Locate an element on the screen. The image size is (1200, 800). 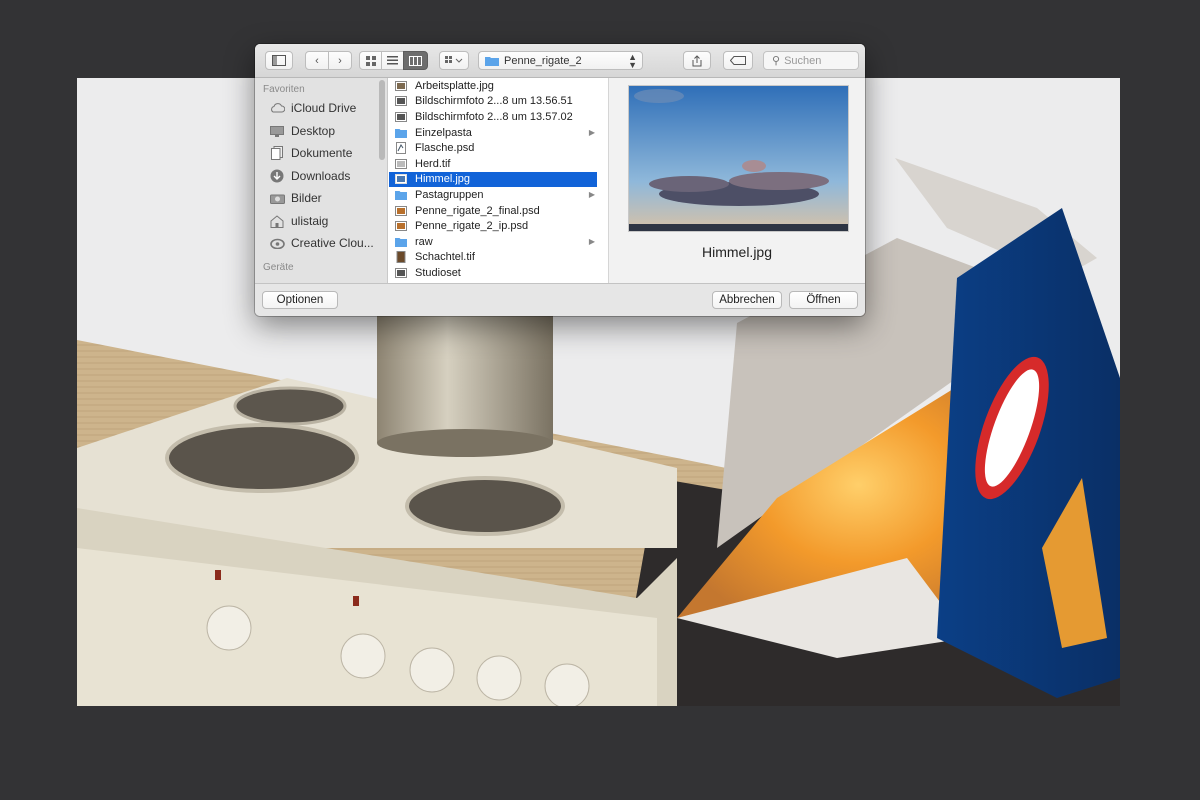
forward-button: › is located at coordinates (340, 60).